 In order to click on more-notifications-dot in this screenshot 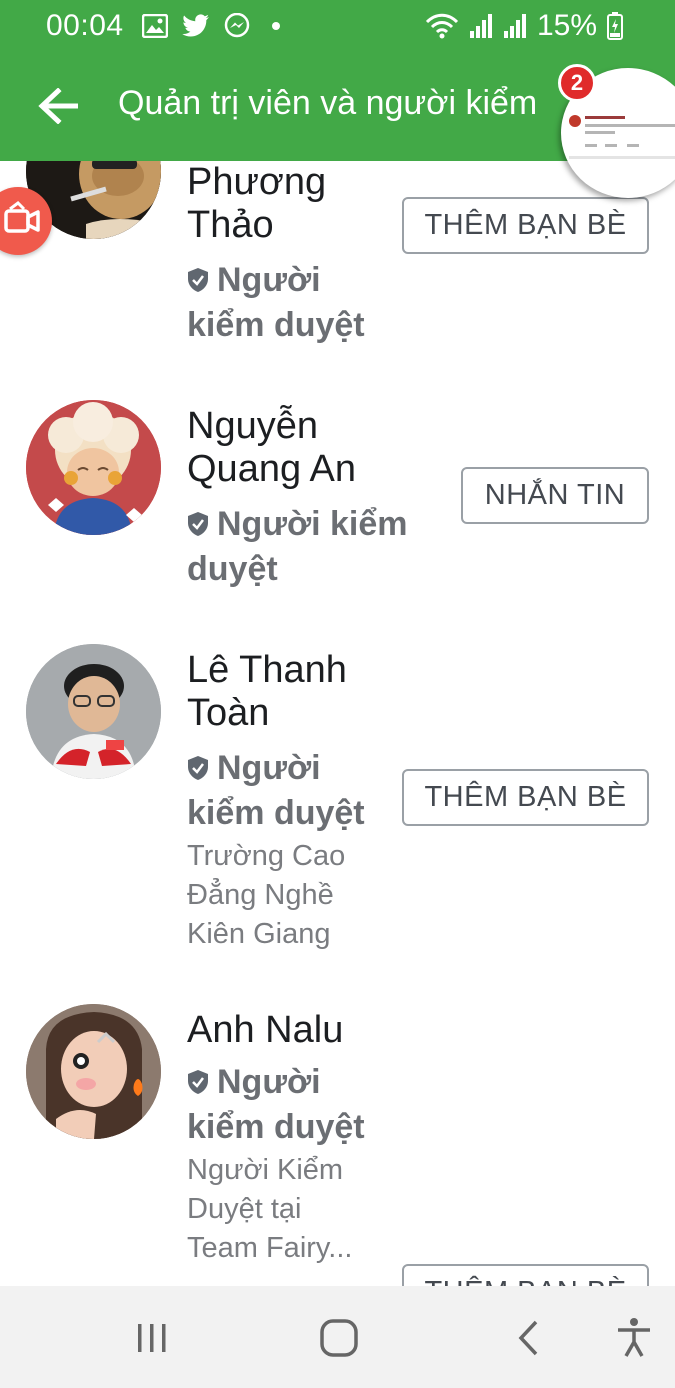, I will do `click(276, 26)`.